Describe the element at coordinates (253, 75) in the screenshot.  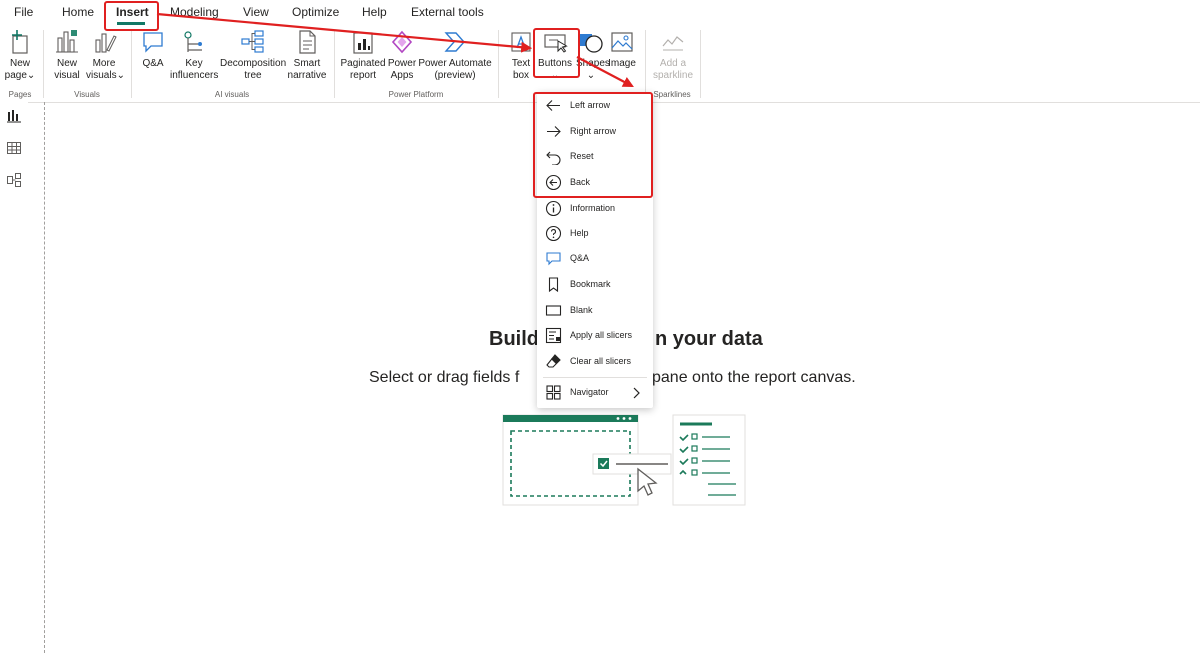
I see `decomposition-tree-label-2: tree` at that location.